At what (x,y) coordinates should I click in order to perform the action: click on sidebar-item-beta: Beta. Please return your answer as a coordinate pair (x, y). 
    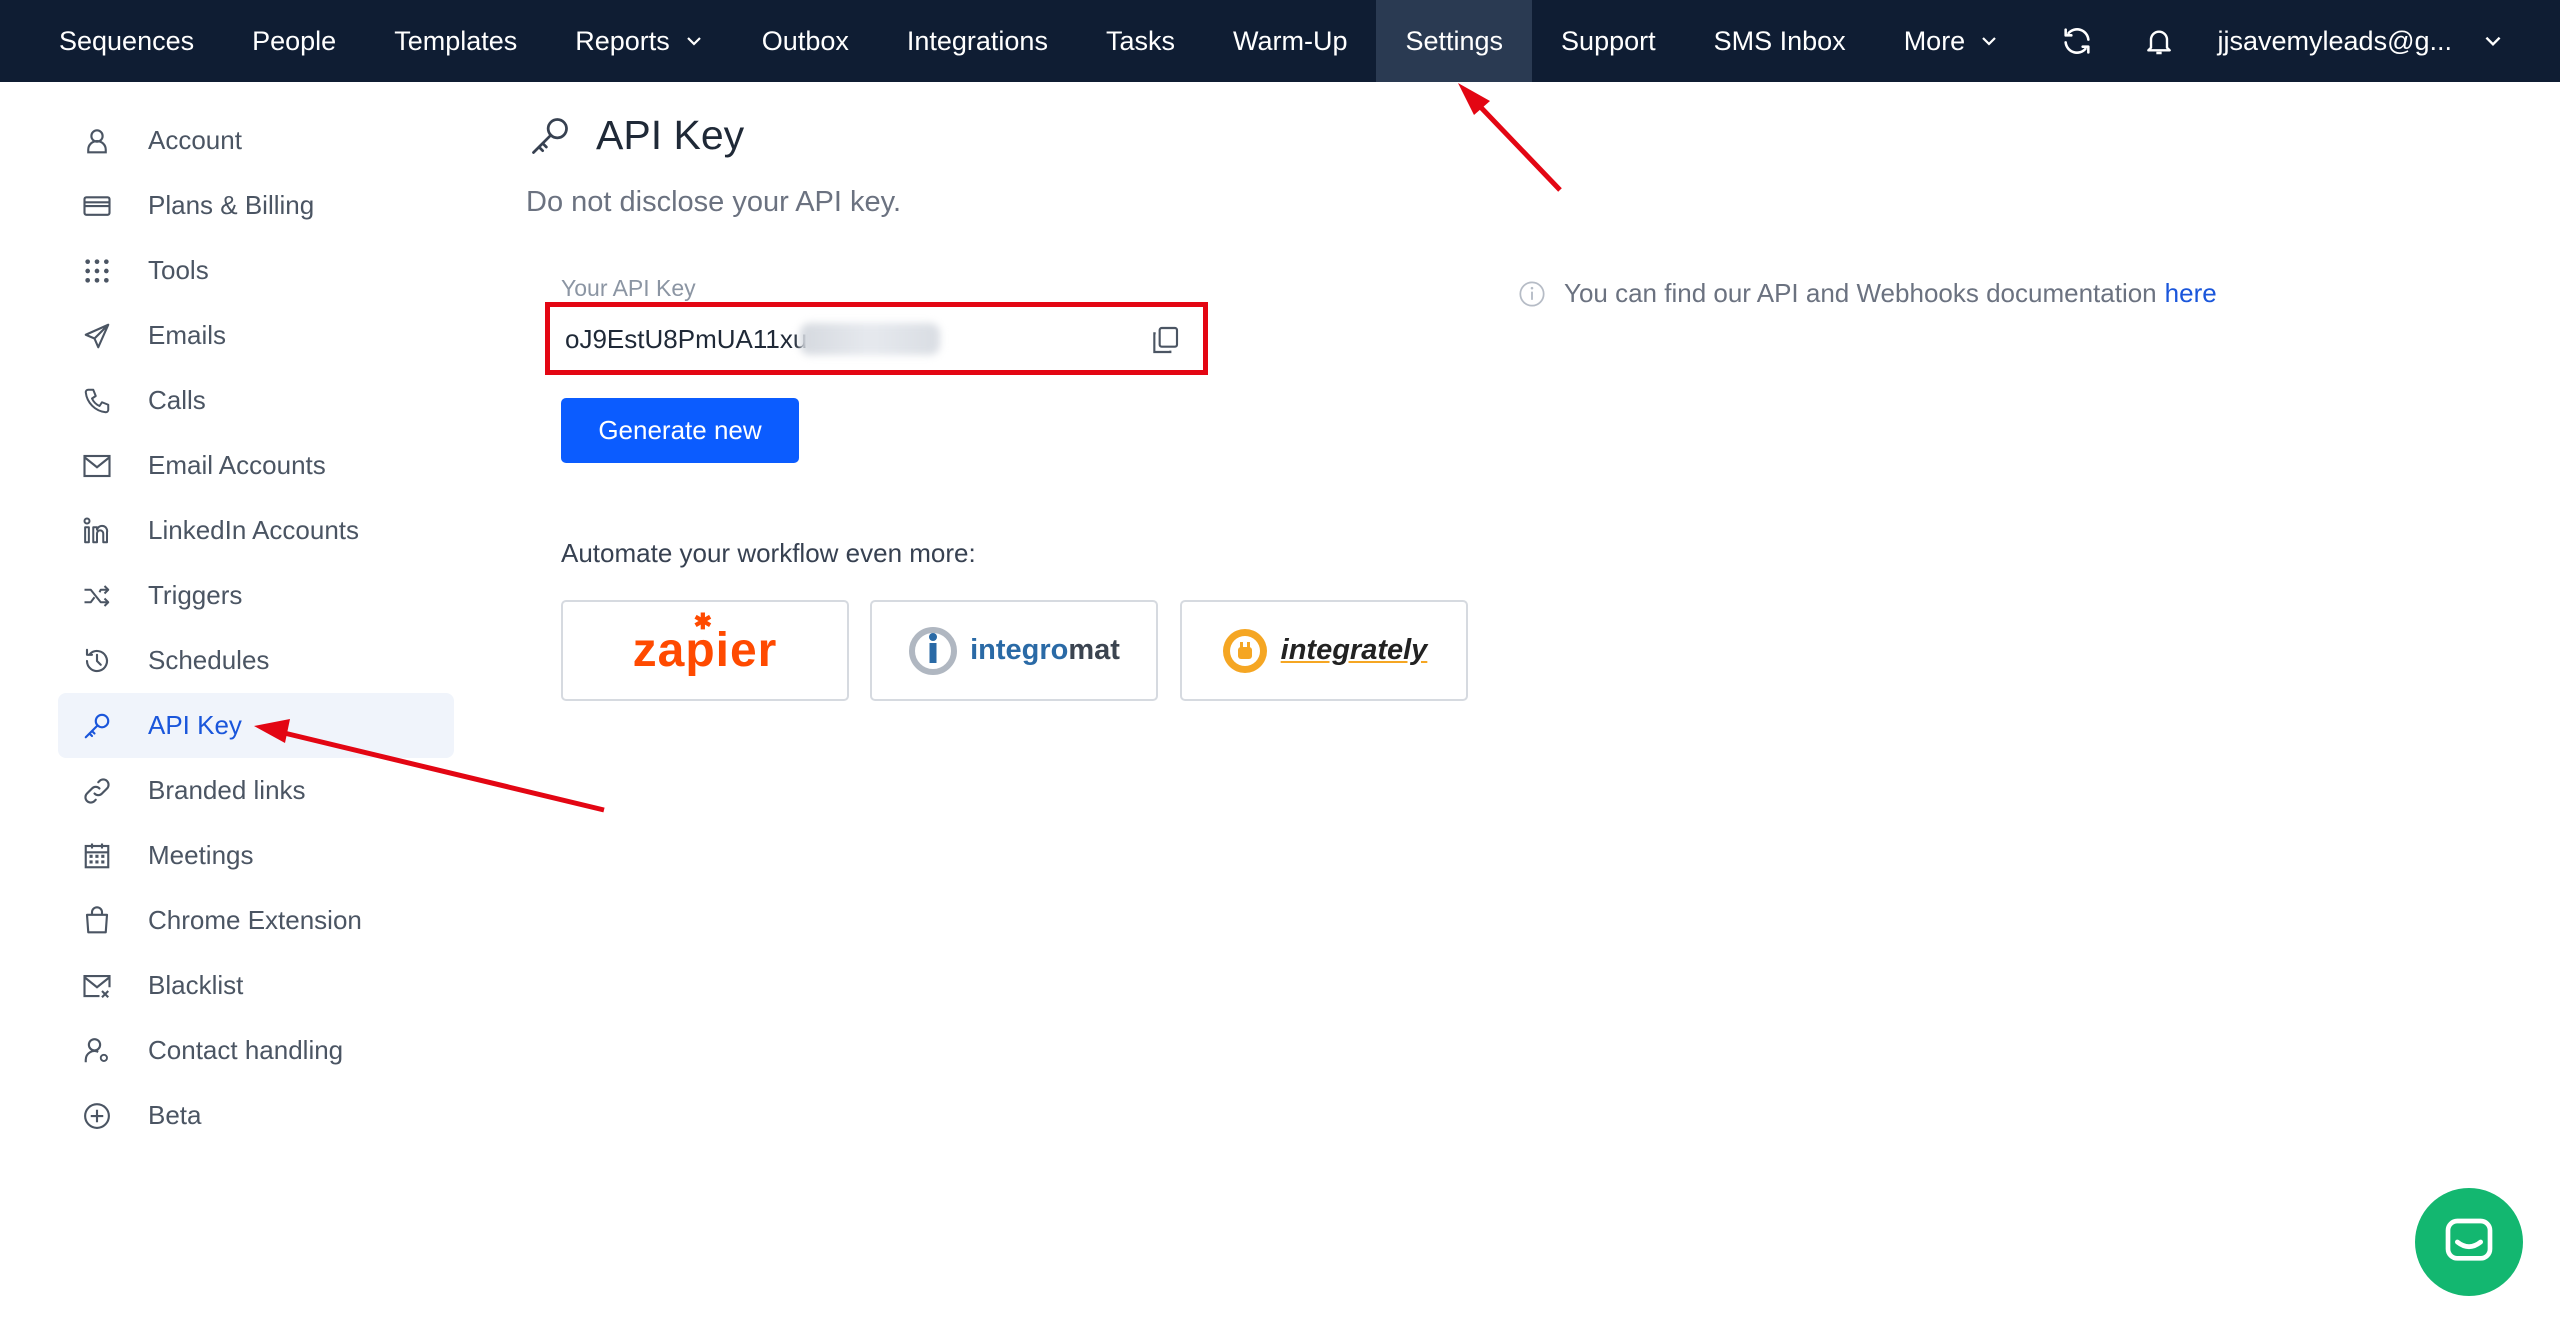
    Looking at the image, I should click on (256, 1115).